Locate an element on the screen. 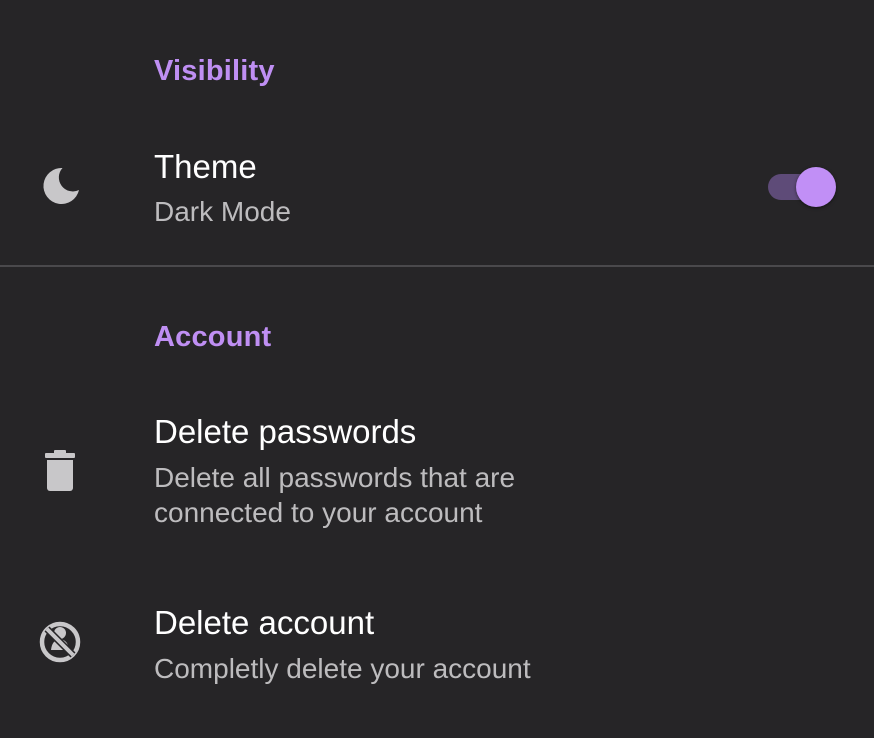  theme-subtitle: Dark Mode is located at coordinates (222, 211).